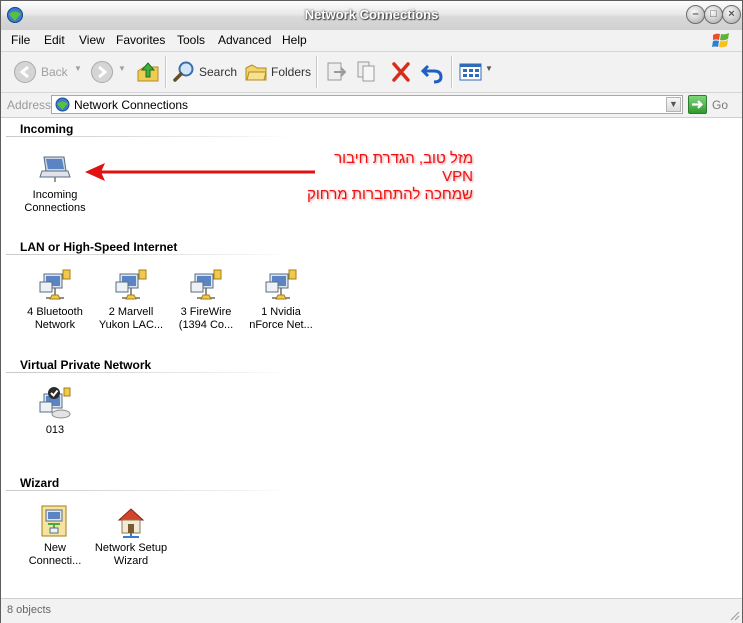 The height and width of the screenshot is (623, 743). Describe the element at coordinates (62, 104) in the screenshot. I see `network-connections-icon` at that location.